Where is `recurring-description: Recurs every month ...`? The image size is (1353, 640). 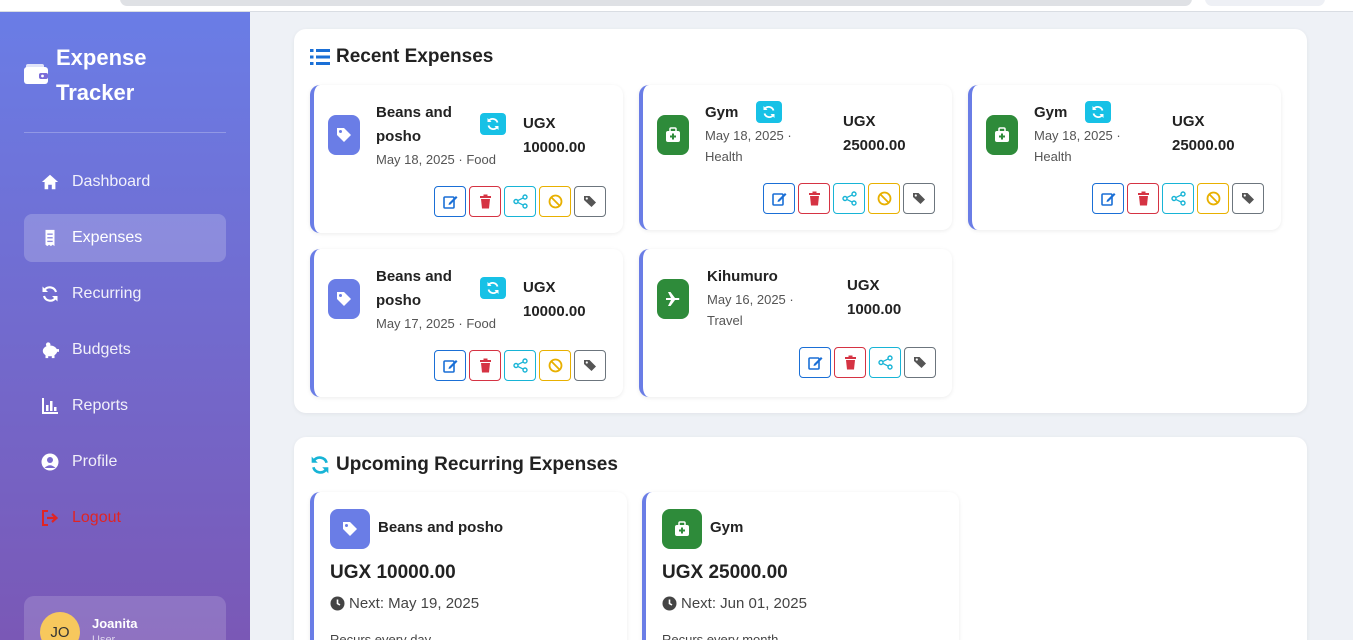
recurring-description: Recurs every month ... is located at coordinates (727, 636).